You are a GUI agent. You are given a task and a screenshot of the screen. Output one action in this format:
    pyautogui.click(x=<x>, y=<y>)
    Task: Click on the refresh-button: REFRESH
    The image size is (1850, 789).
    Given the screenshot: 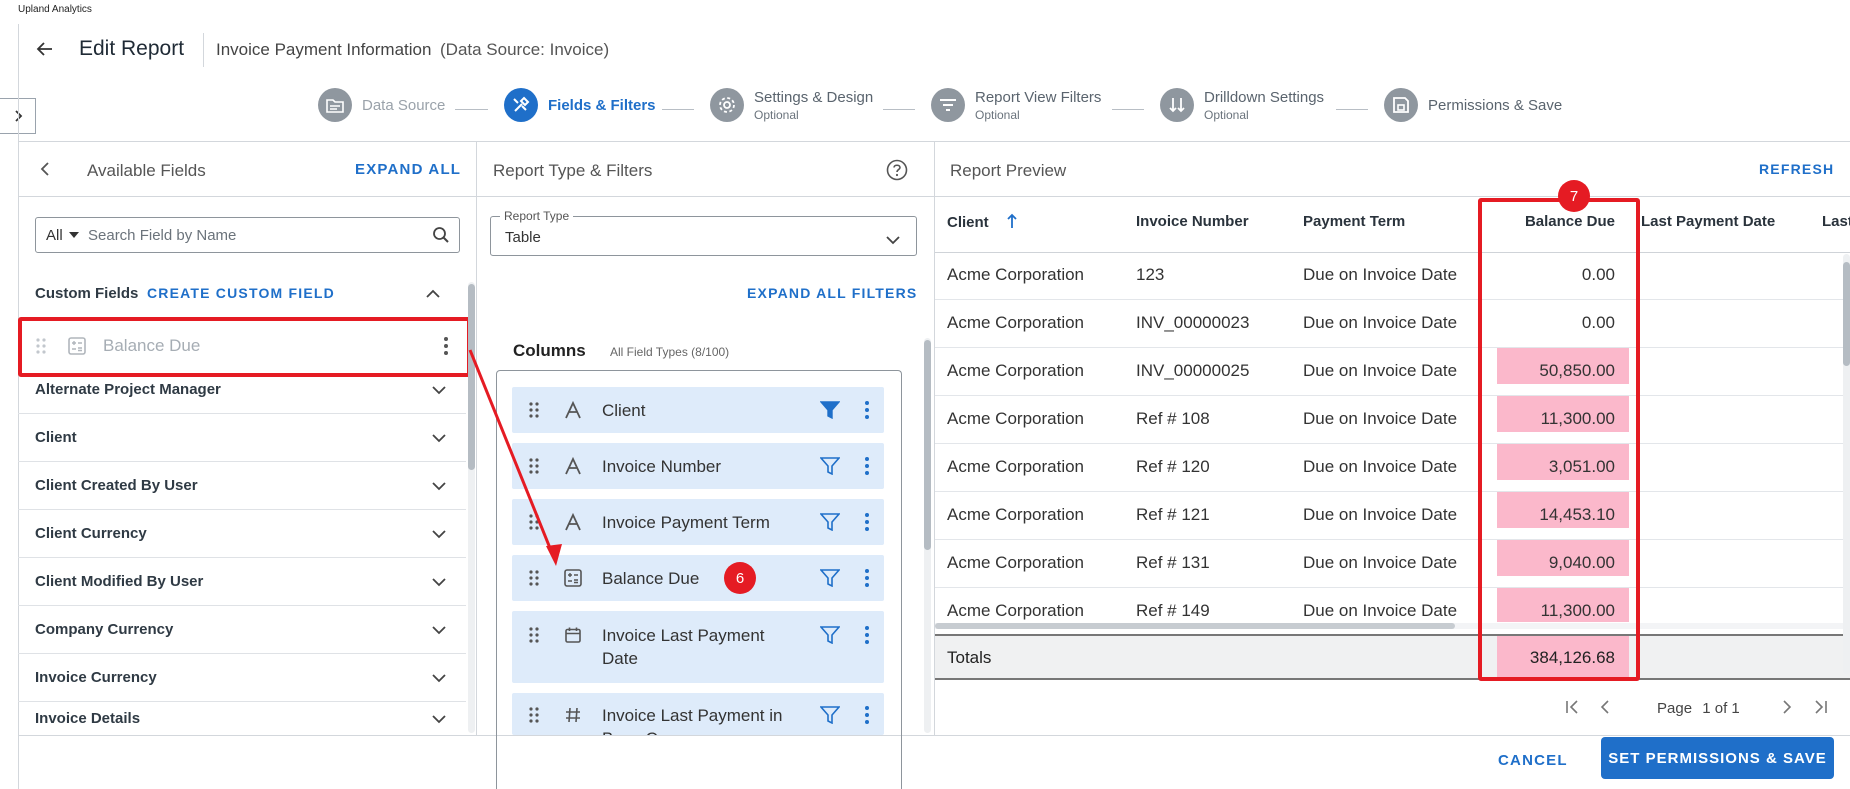 What is the action you would take?
    pyautogui.click(x=1796, y=169)
    